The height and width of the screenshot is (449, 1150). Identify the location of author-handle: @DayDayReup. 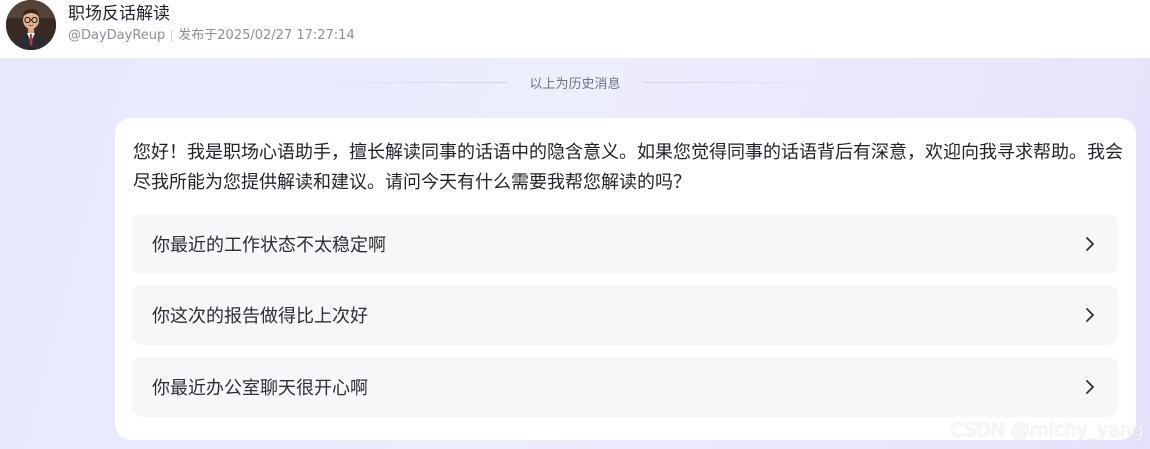
(116, 36).